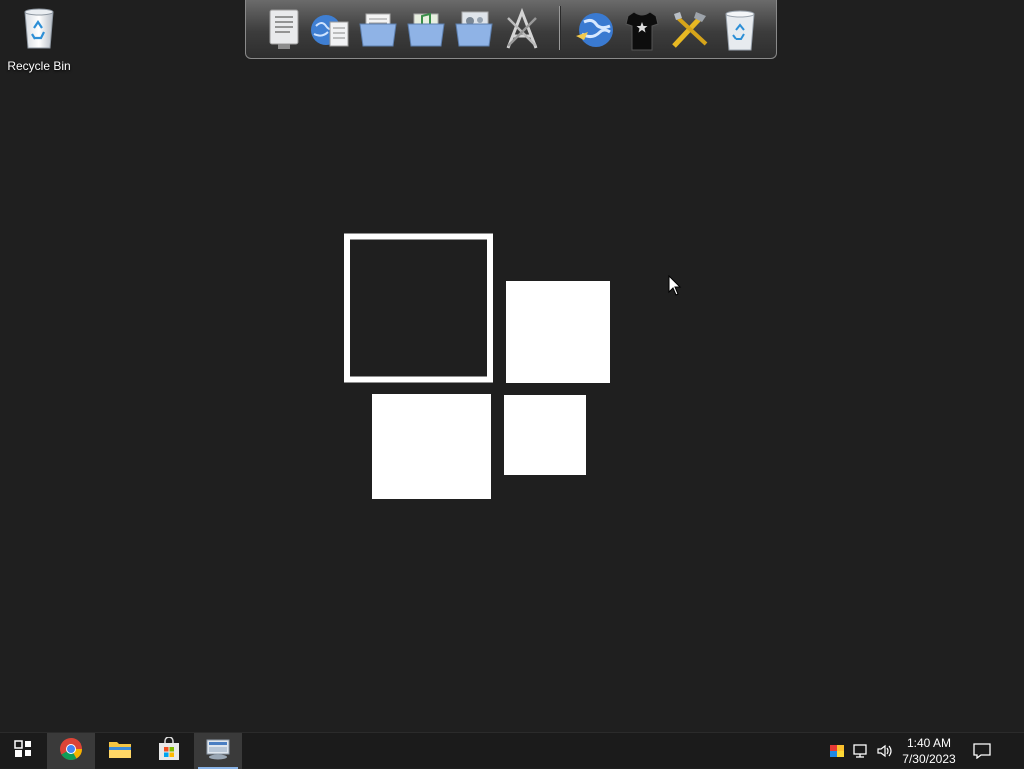 This screenshot has height=769, width=1024. I want to click on taskbar-chrome-button, so click(71, 751).